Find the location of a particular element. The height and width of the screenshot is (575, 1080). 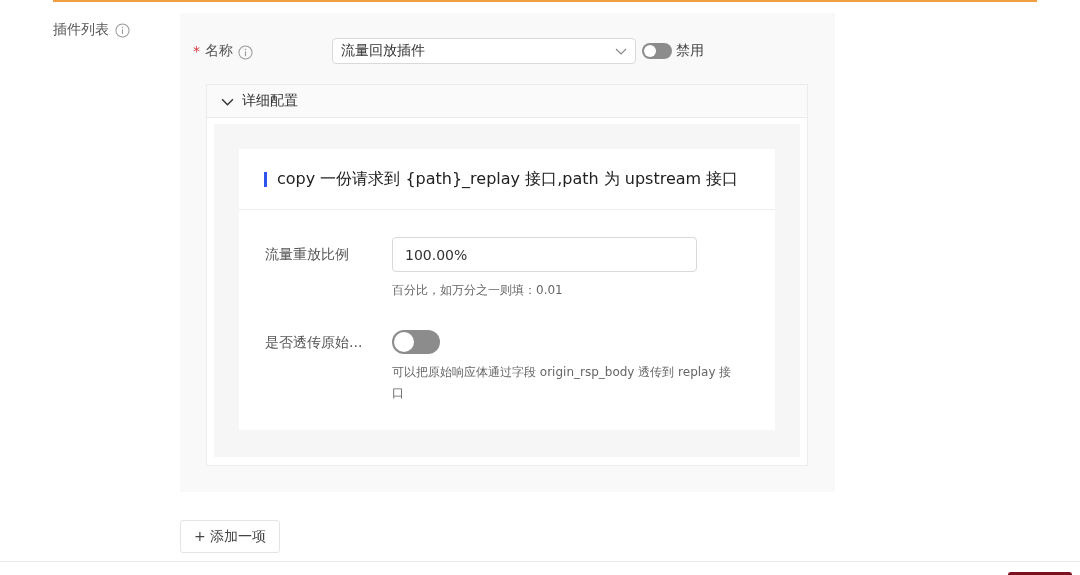

submit-button is located at coordinates (1040, 573).